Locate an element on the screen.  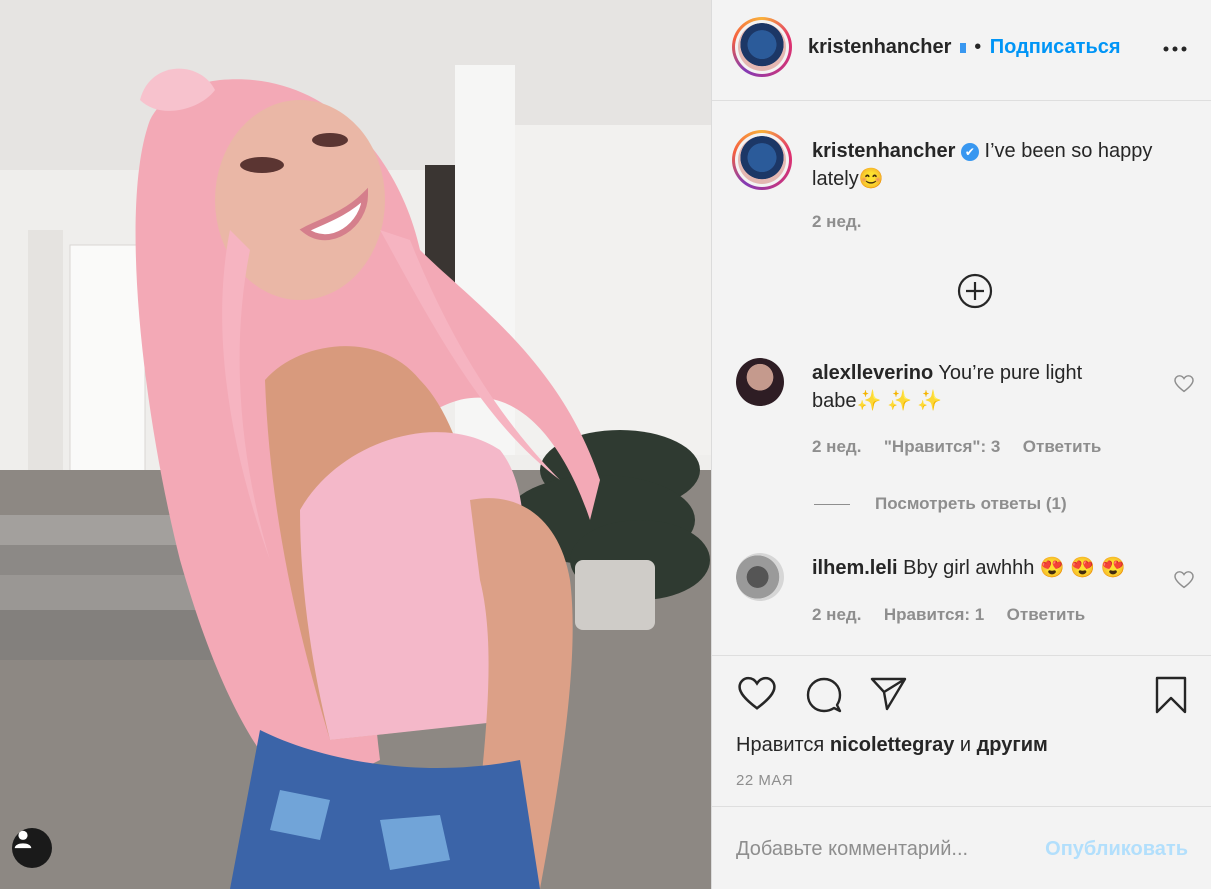
verified-badge-icon is located at coordinates (962, 48).